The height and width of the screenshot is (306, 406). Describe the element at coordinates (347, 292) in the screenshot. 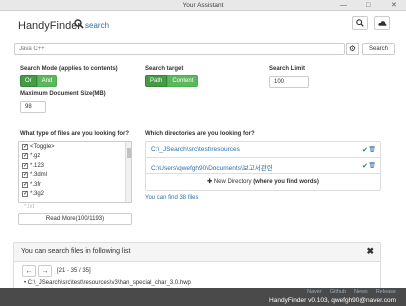

I see `footer-links: Naver Github News Release` at that location.